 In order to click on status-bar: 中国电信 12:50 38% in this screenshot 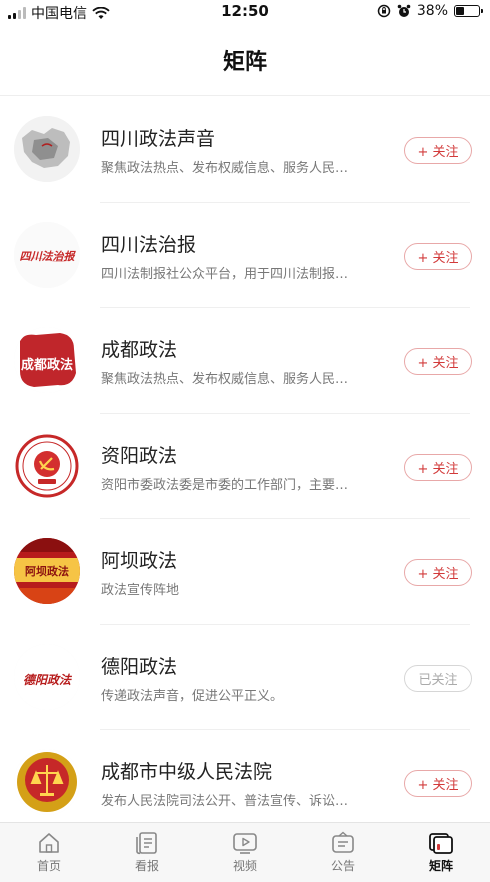, I will do `click(245, 12)`.